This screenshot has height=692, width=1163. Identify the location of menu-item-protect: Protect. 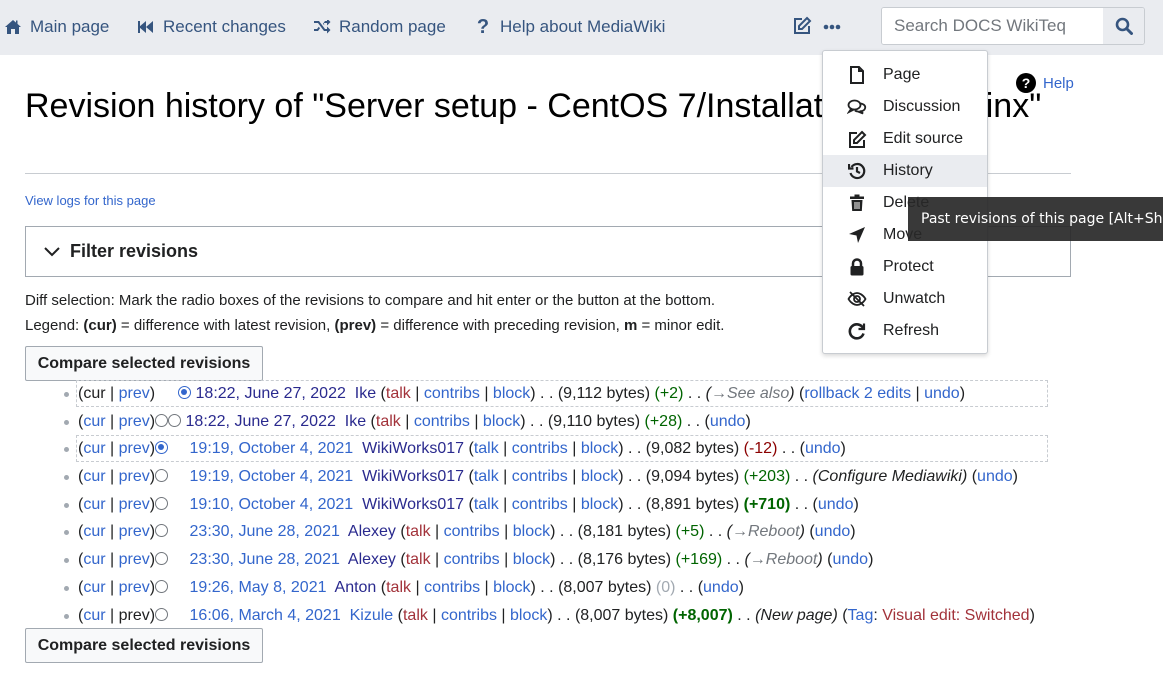
(905, 267).